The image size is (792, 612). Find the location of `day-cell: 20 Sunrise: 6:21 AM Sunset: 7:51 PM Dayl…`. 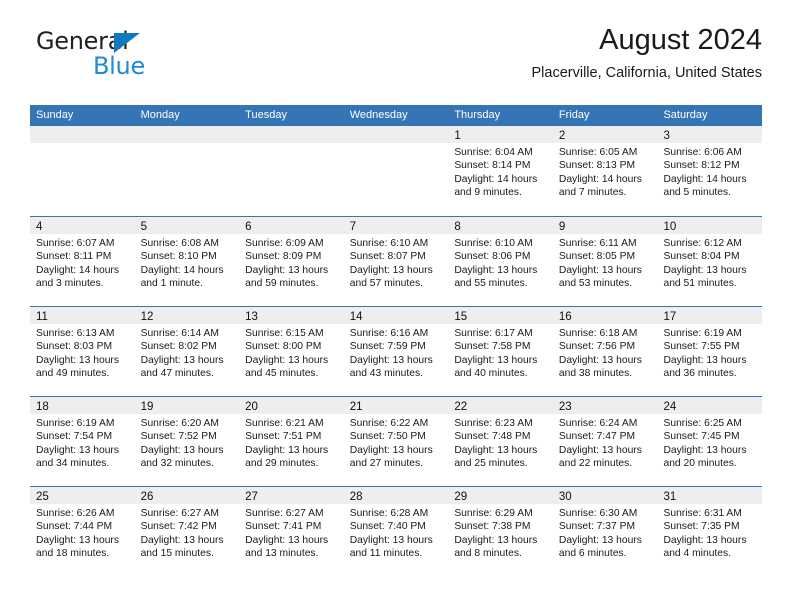

day-cell: 20 Sunrise: 6:21 AM Sunset: 7:51 PM Dayl… is located at coordinates (291, 441).